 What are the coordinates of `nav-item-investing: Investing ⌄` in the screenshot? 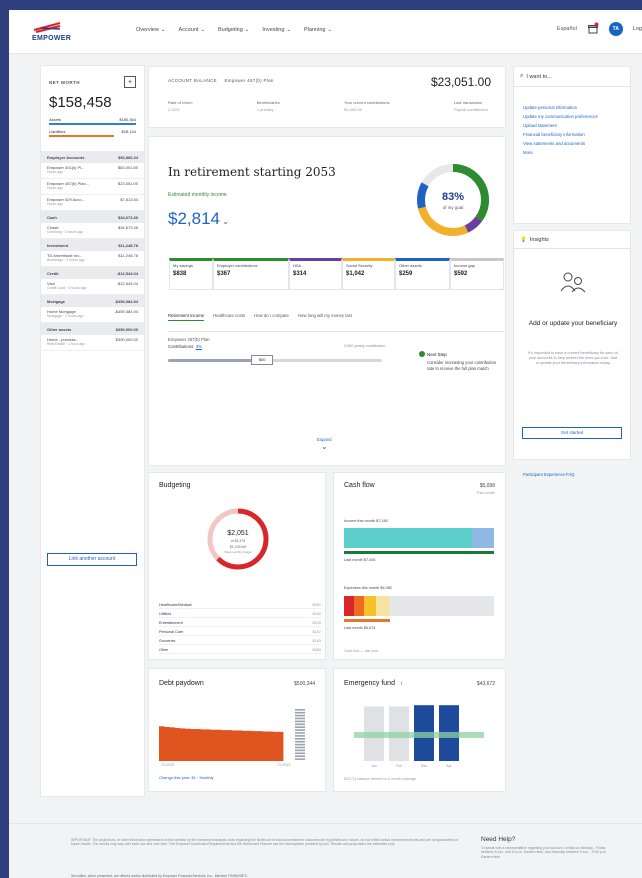 It's located at (276, 30).